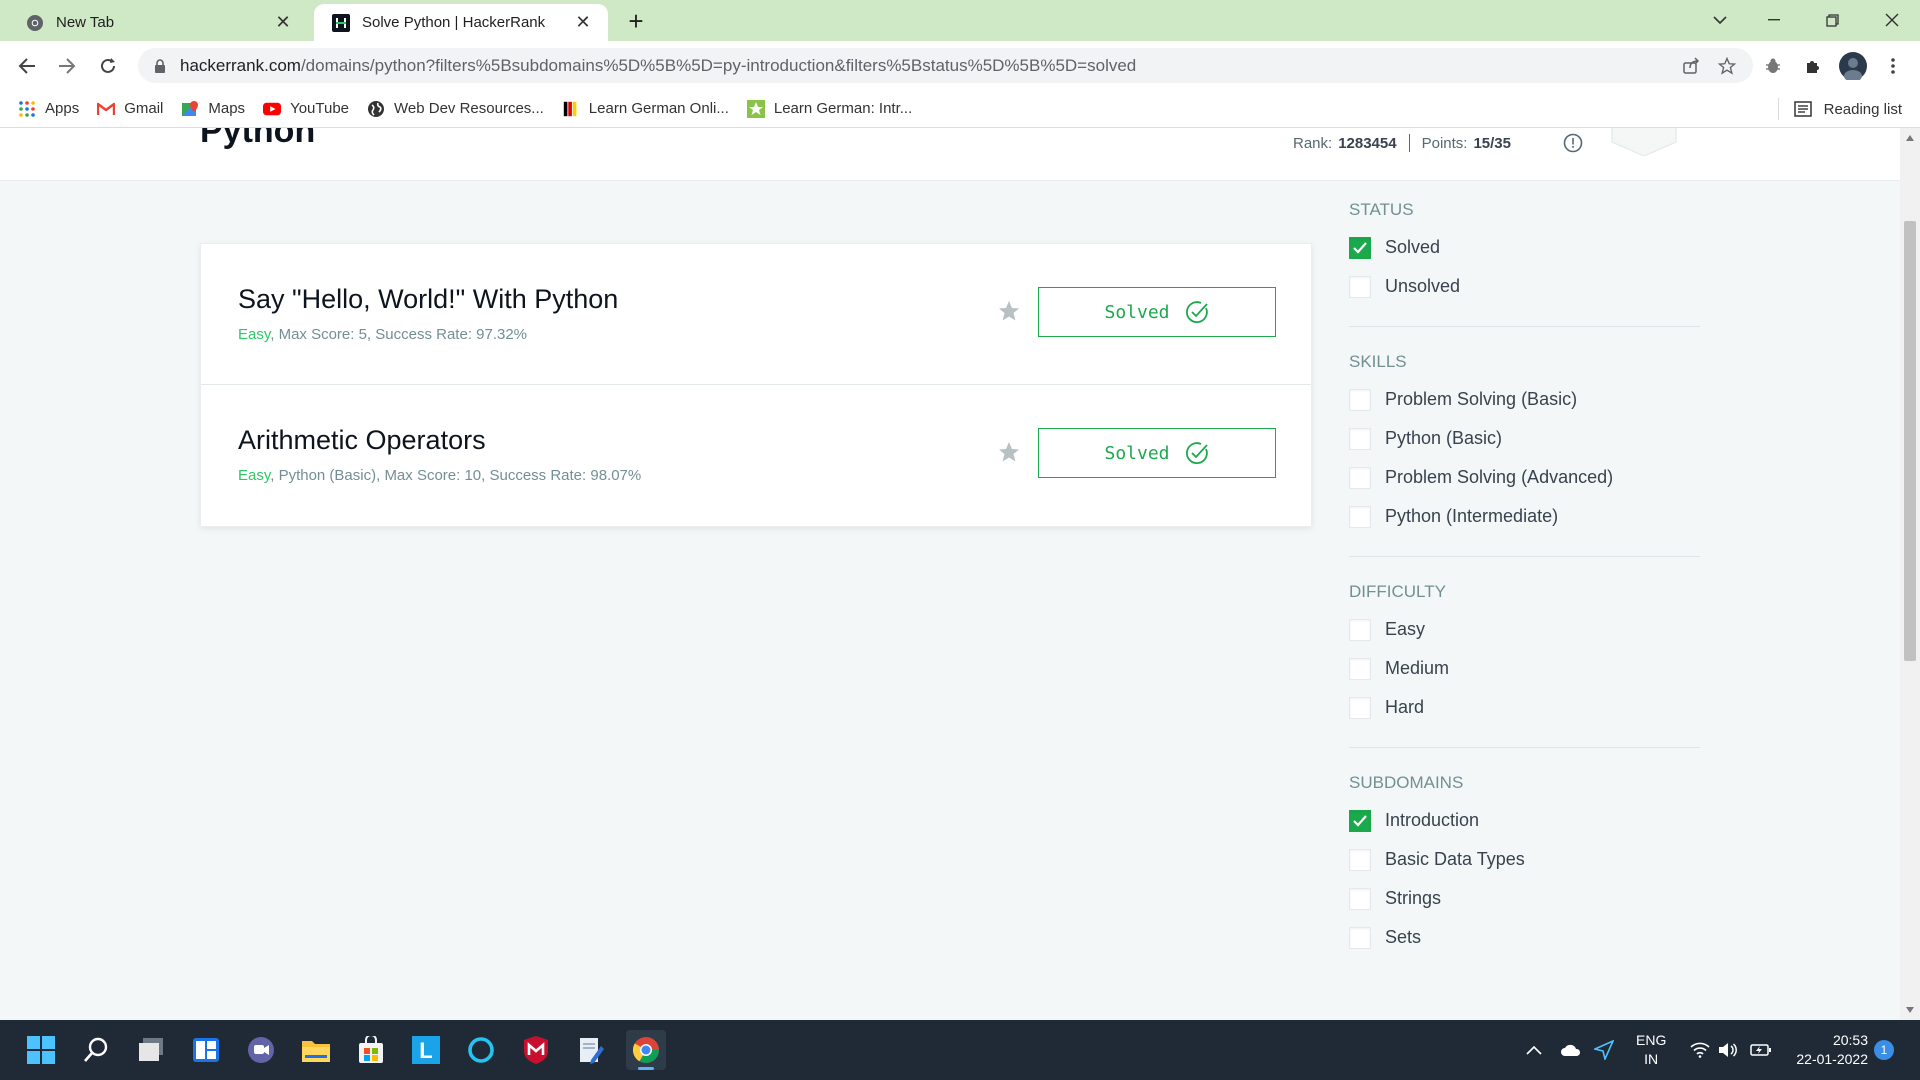 The image size is (1920, 1080). What do you see at coordinates (1847, 109) in the screenshot?
I see `reading-list-button: Reading list` at bounding box center [1847, 109].